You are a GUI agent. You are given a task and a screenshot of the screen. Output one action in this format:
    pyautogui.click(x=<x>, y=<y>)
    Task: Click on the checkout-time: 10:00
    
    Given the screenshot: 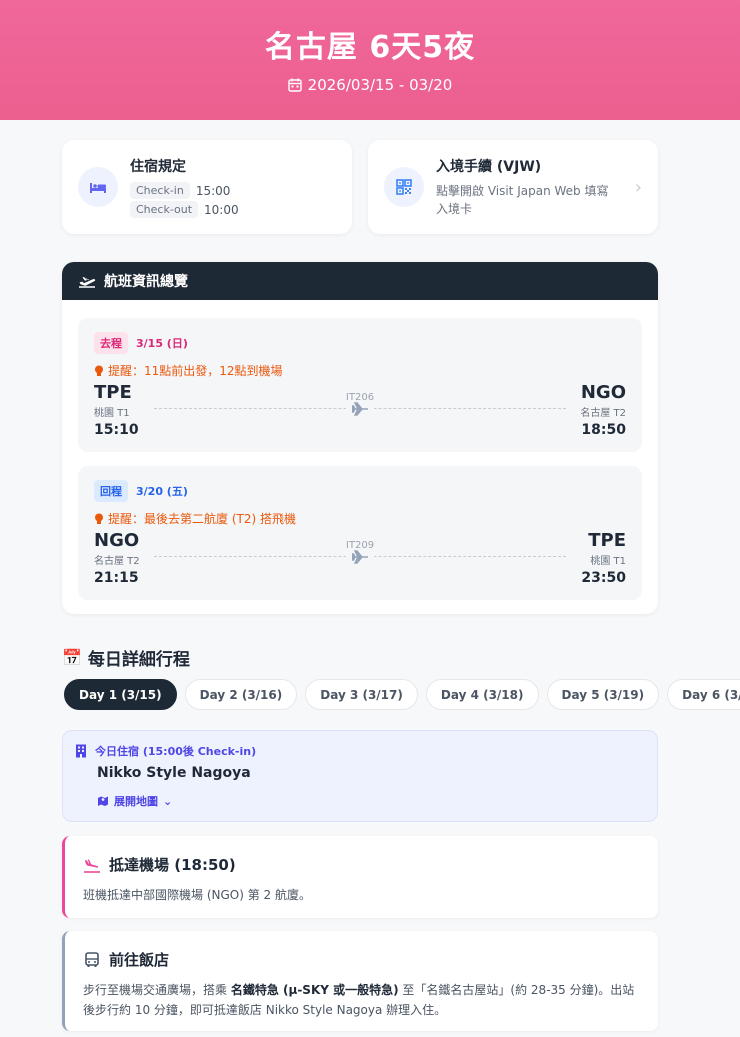 What is the action you would take?
    pyautogui.click(x=221, y=209)
    